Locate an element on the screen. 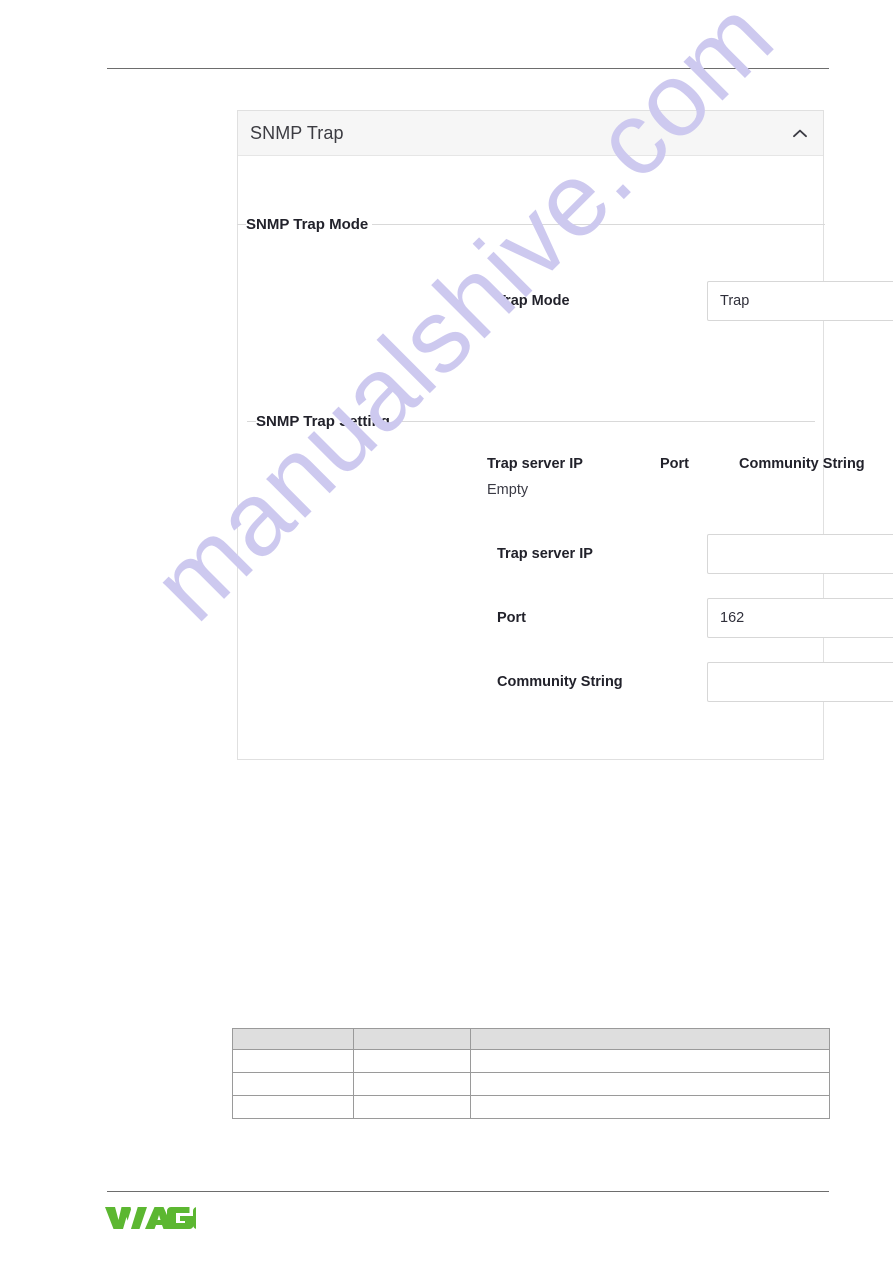 This screenshot has width=893, height=1263. trap-mode-label: Trap Mode is located at coordinates (533, 301).